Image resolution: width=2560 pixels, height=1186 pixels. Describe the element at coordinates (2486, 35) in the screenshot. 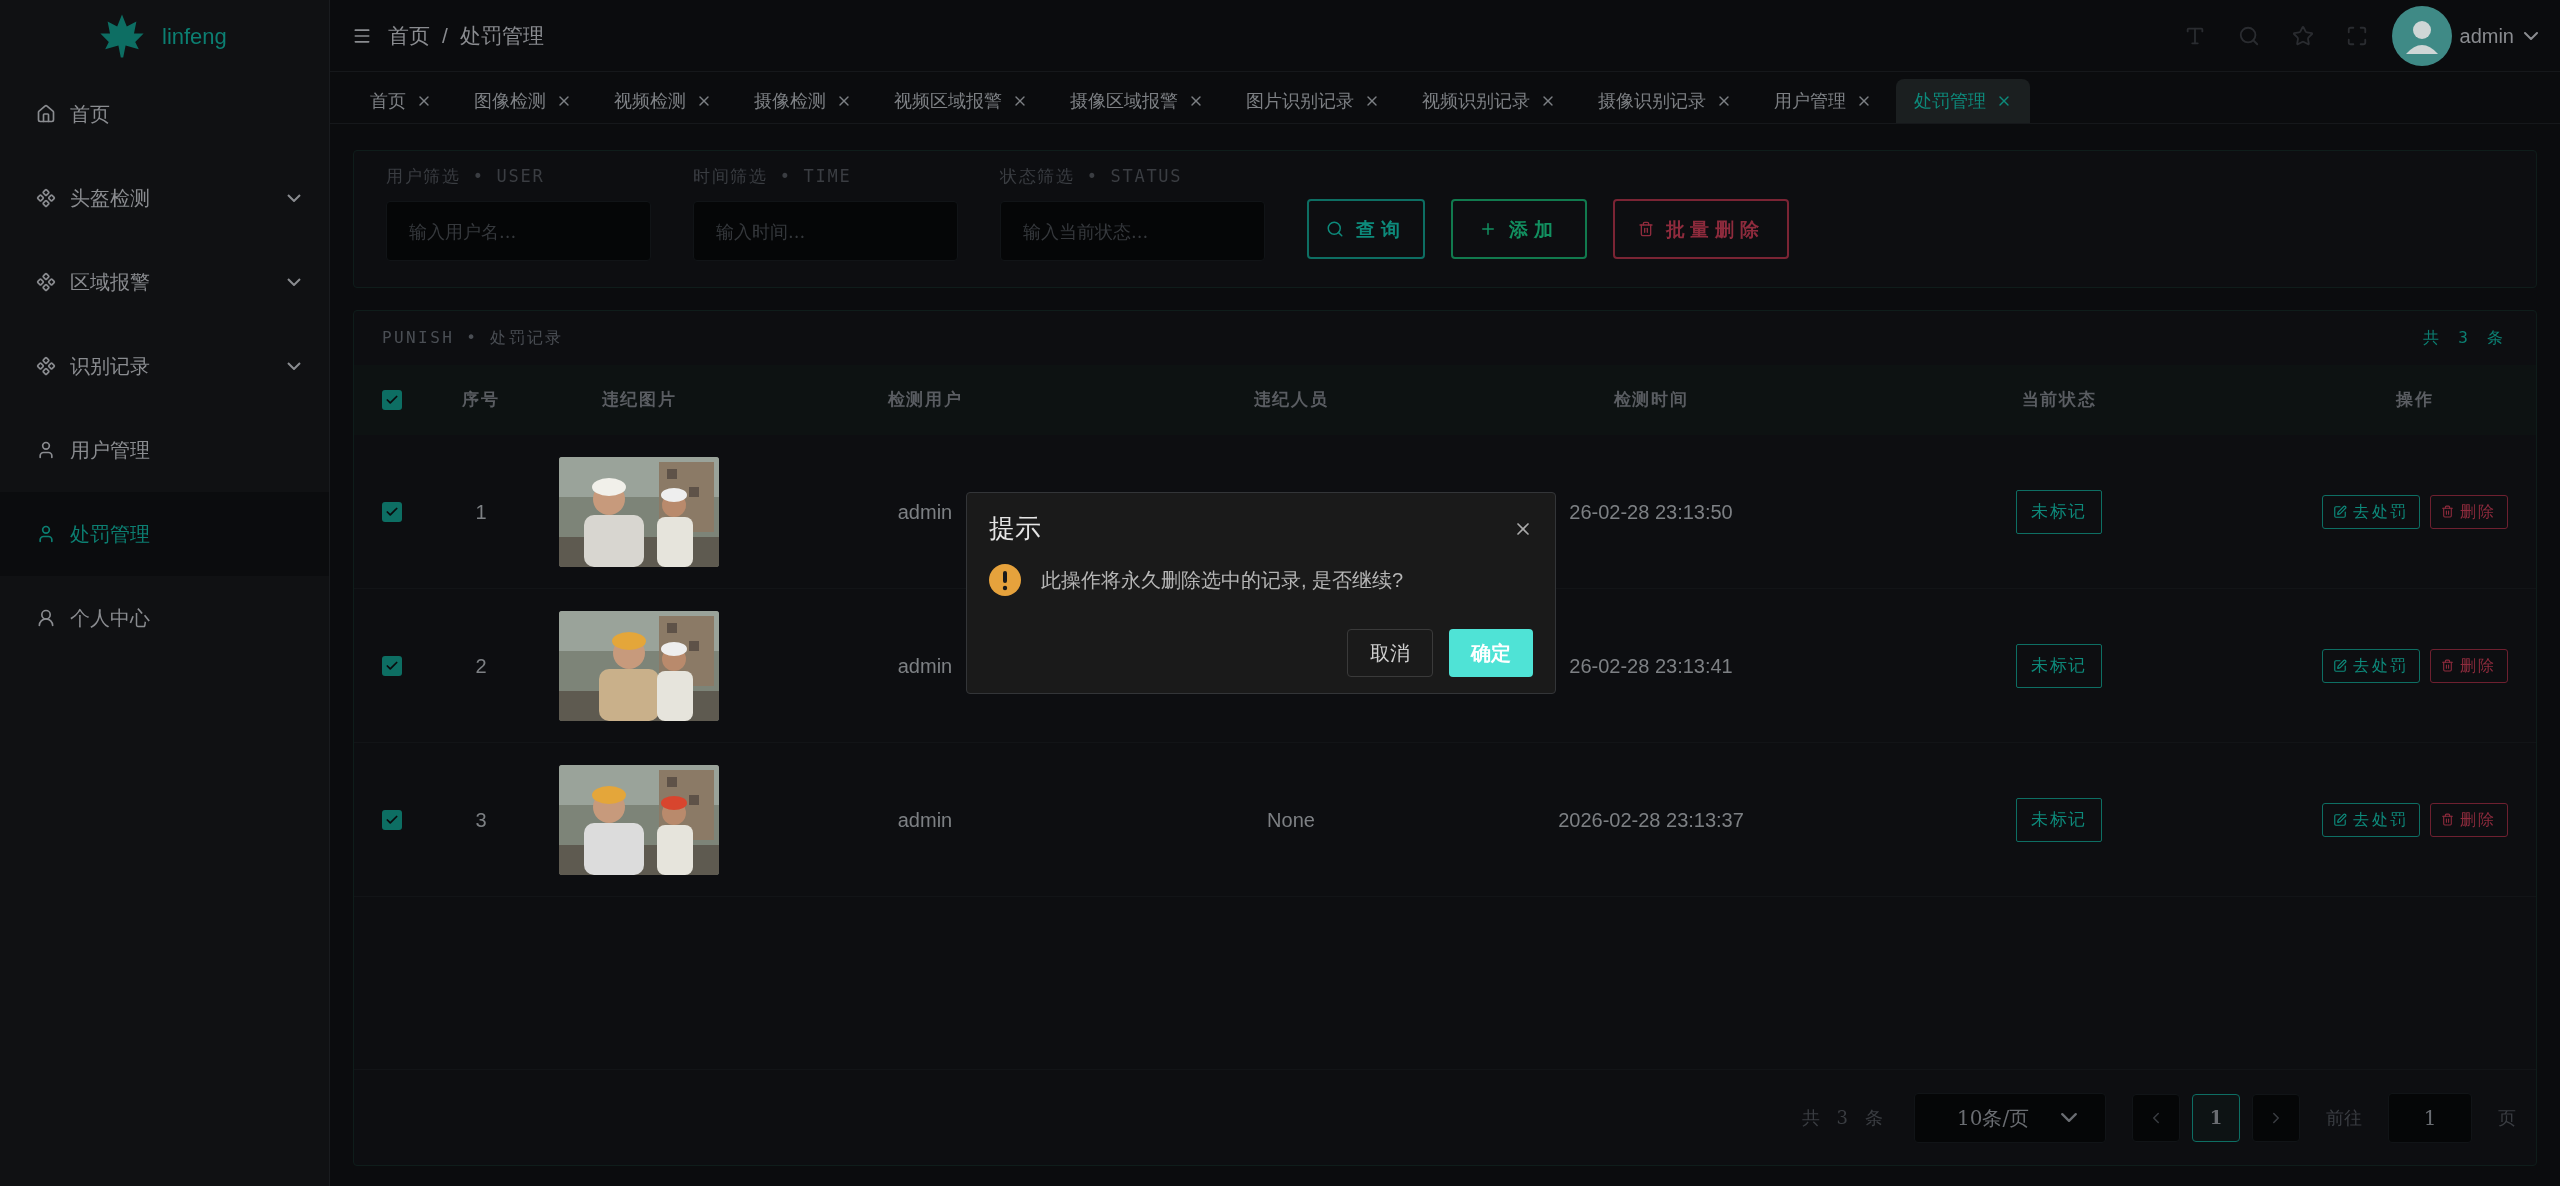

I see `user-name: admin` at that location.